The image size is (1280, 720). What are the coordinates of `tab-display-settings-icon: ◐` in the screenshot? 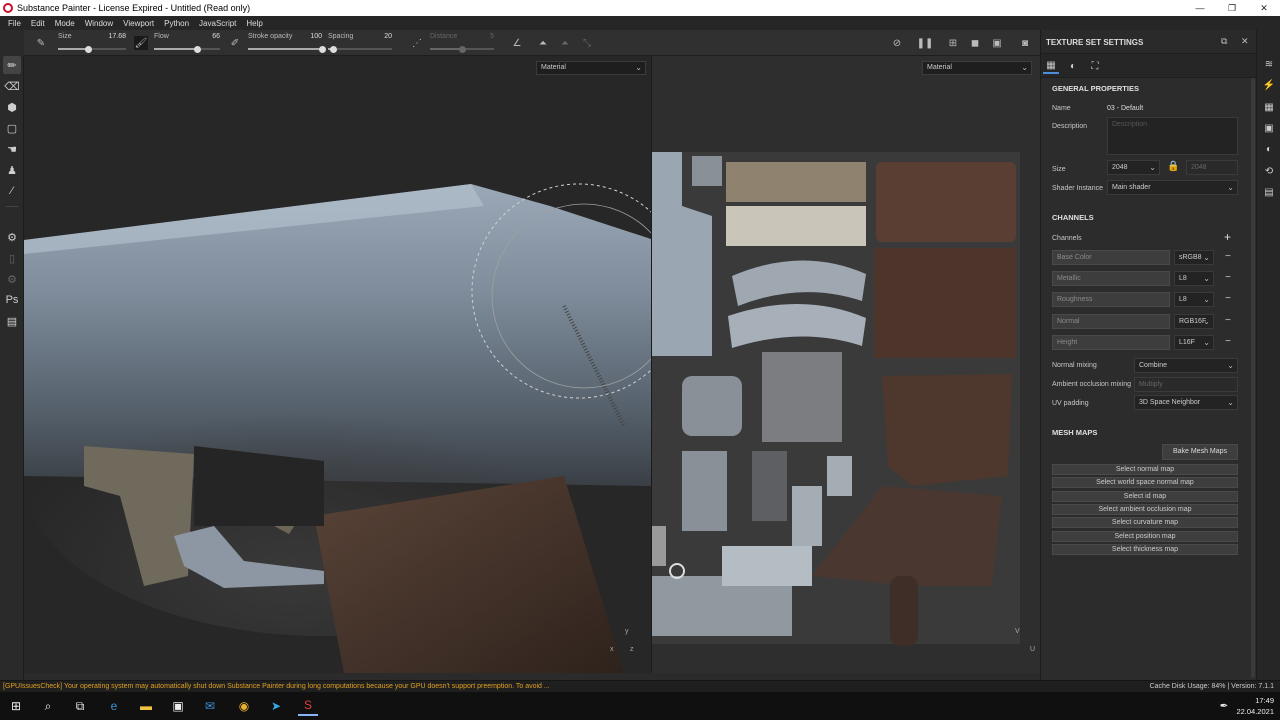 It's located at (1073, 66).